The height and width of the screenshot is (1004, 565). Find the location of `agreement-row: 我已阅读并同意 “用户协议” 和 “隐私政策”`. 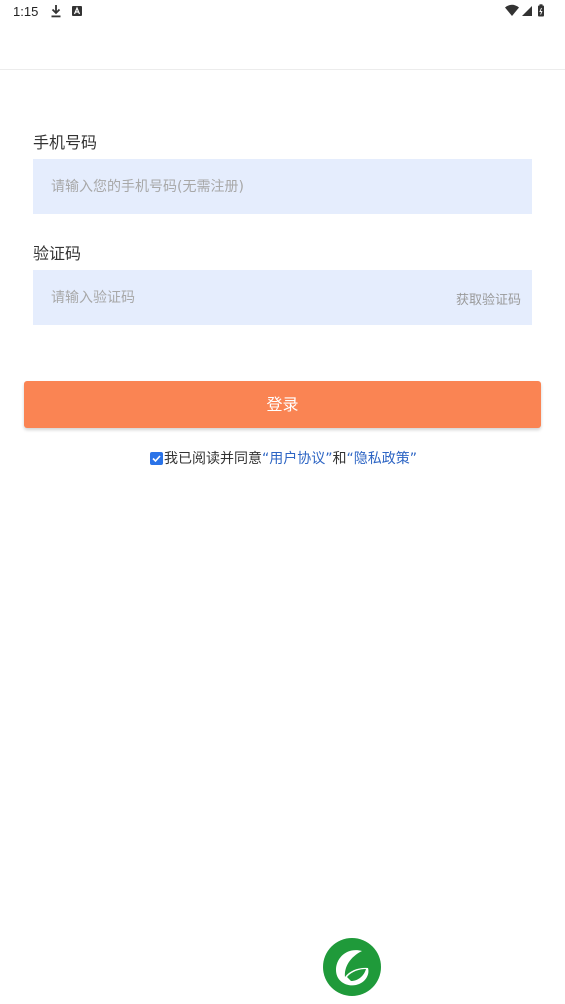

agreement-row: 我已阅读并同意 “用户协议” 和 “隐私政策” is located at coordinates (283, 458).